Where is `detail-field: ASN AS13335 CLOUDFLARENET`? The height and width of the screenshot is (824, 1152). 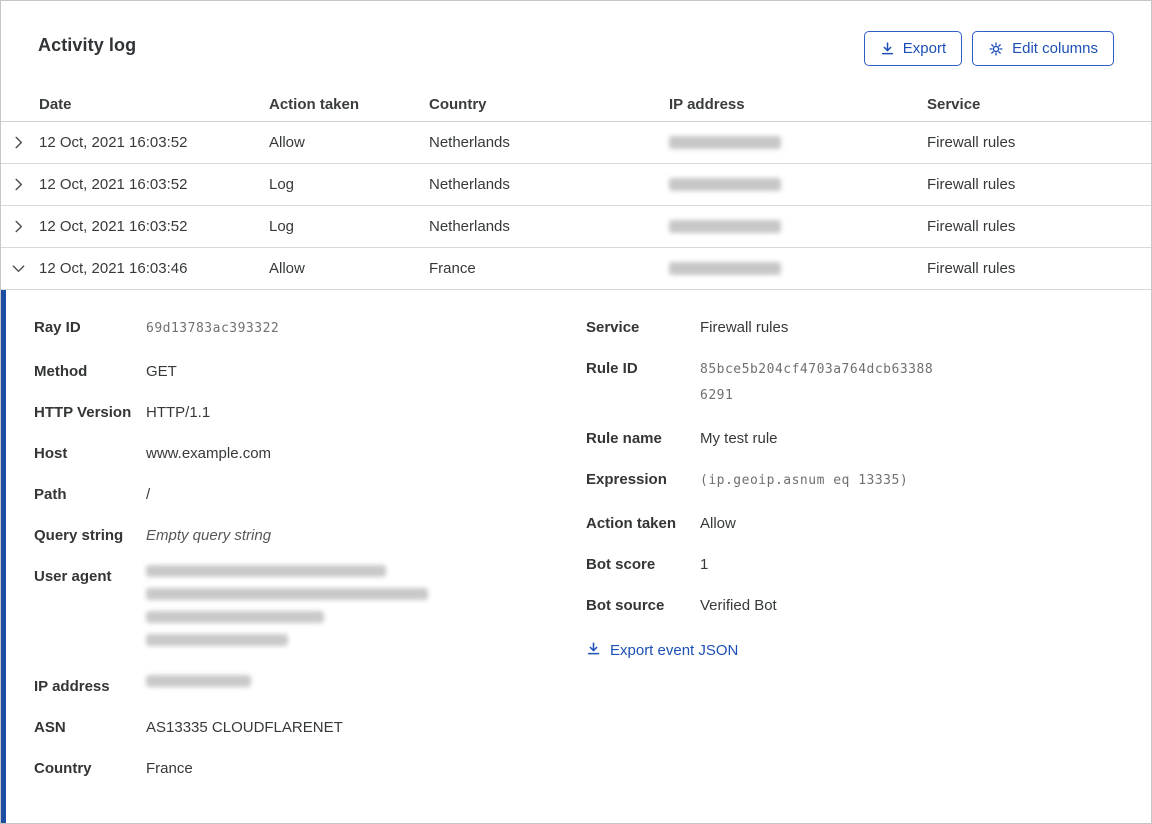
detail-field: ASN AS13335 CLOUDFLARENET is located at coordinates (310, 727).